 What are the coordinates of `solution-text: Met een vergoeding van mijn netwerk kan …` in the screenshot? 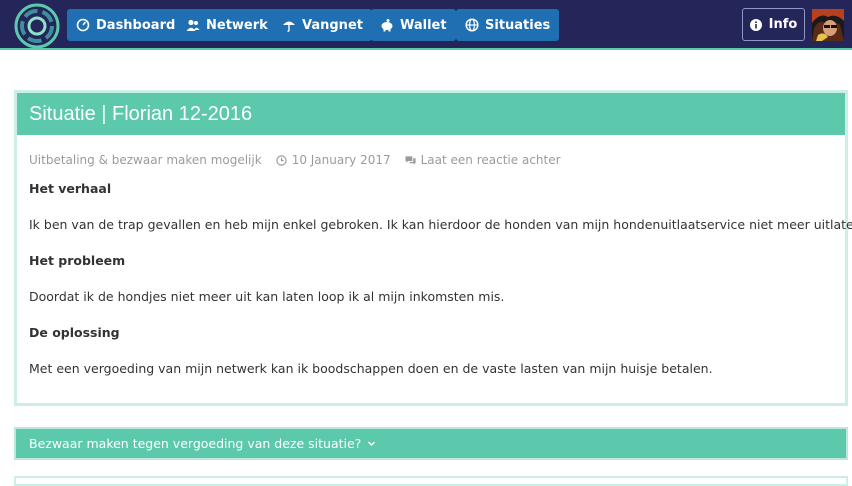 It's located at (371, 368).